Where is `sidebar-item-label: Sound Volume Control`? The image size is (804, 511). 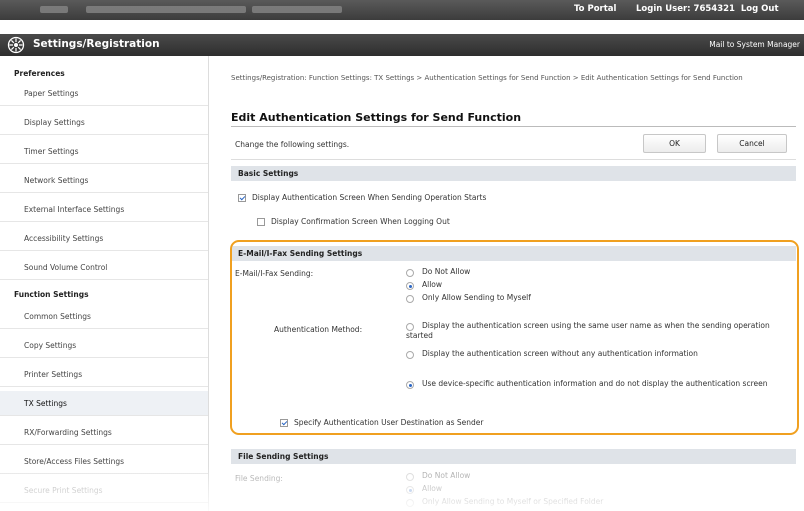 sidebar-item-label: Sound Volume Control is located at coordinates (66, 267).